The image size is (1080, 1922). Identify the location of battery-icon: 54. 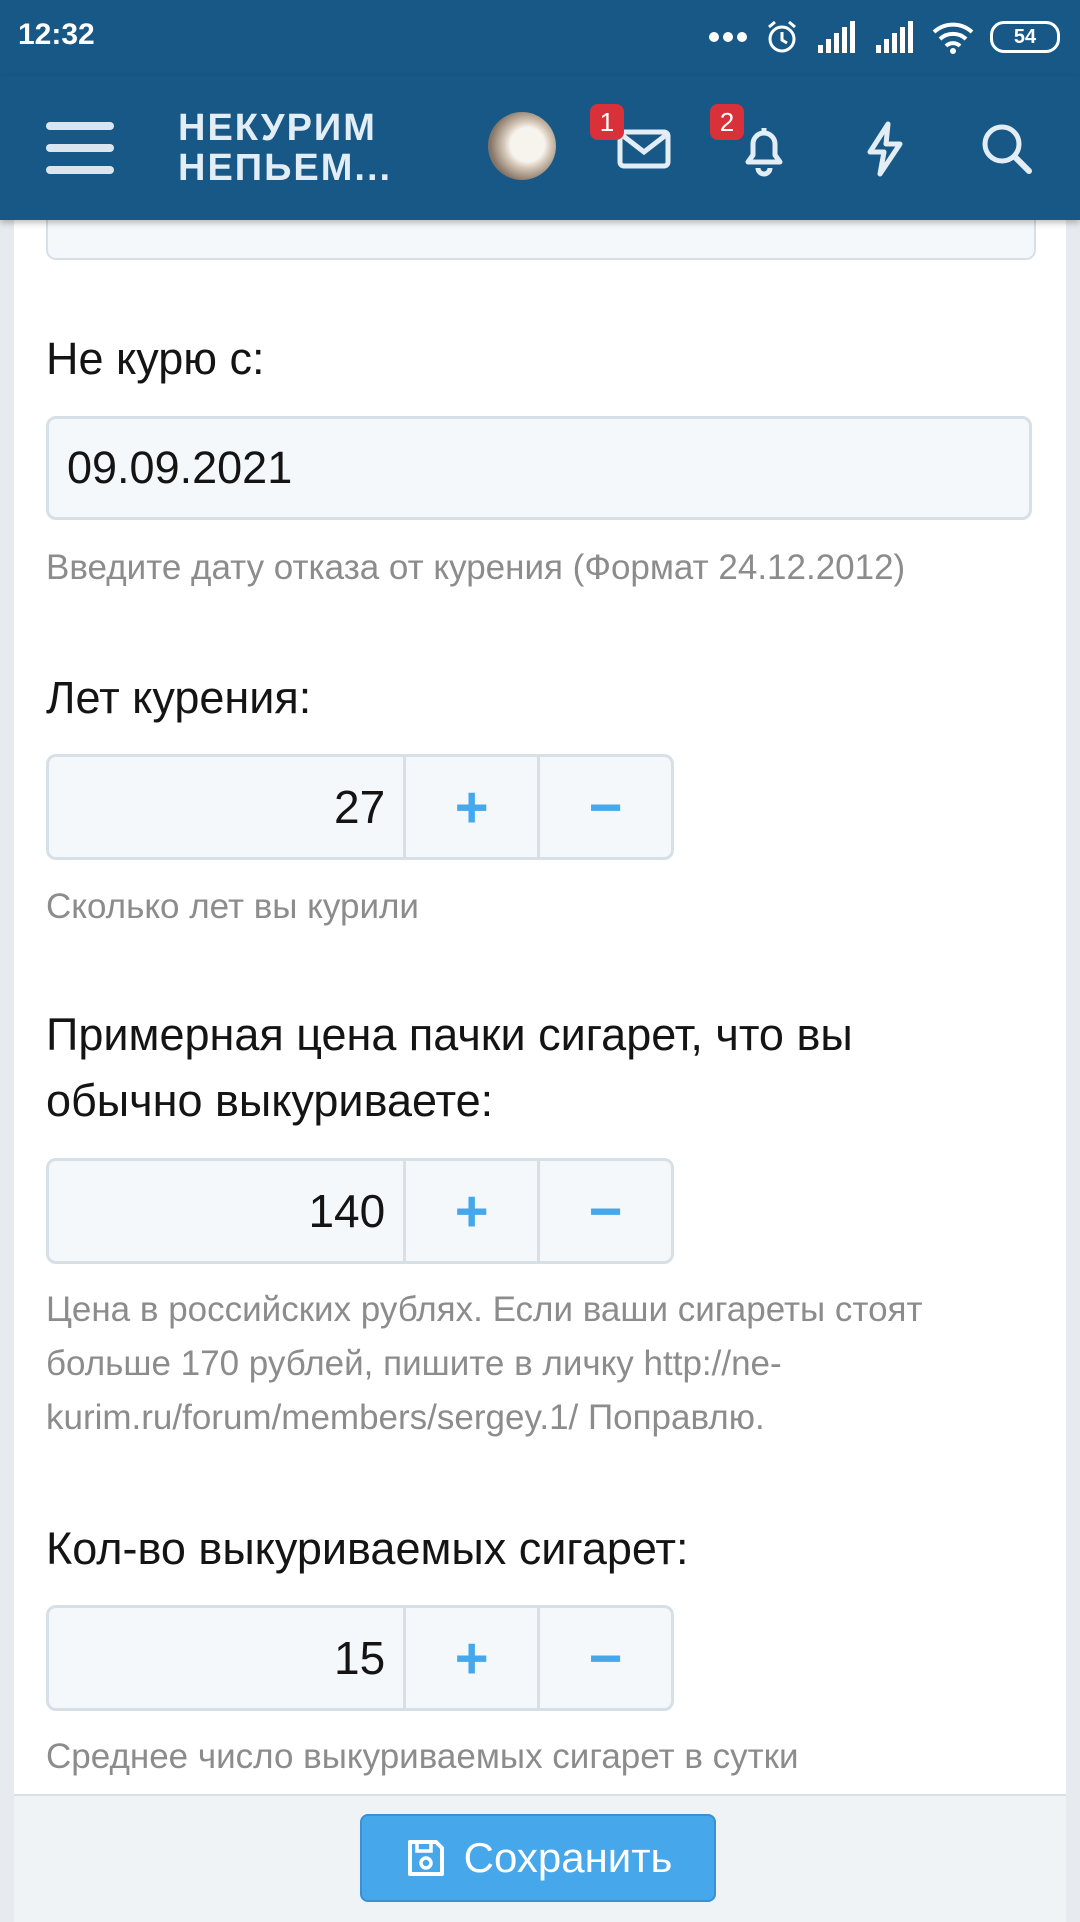
(1025, 37).